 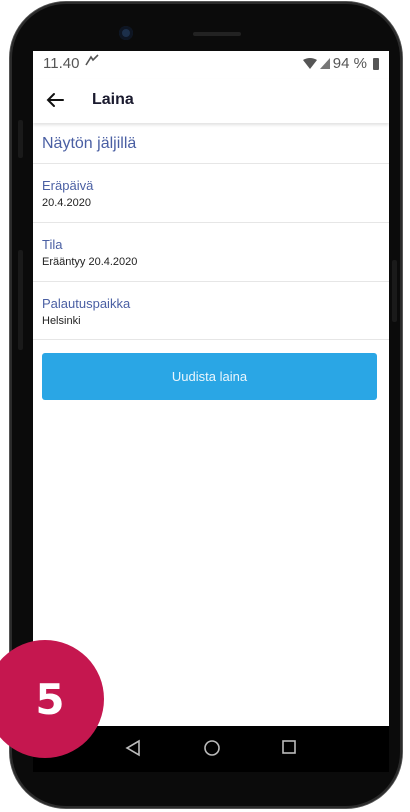 I want to click on status-value: Erääntyy 20.4.2020, so click(x=90, y=262).